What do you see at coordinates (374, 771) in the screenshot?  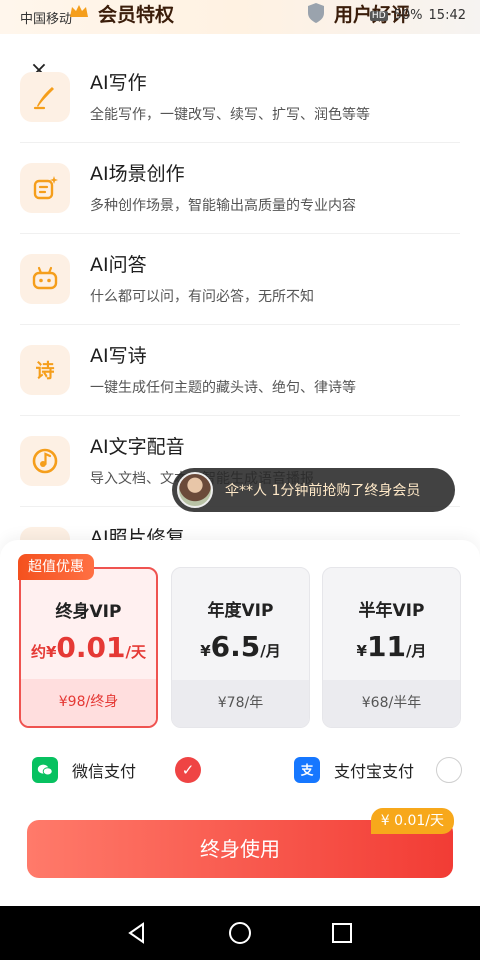 I see `pay-label: 支付宝支付` at bounding box center [374, 771].